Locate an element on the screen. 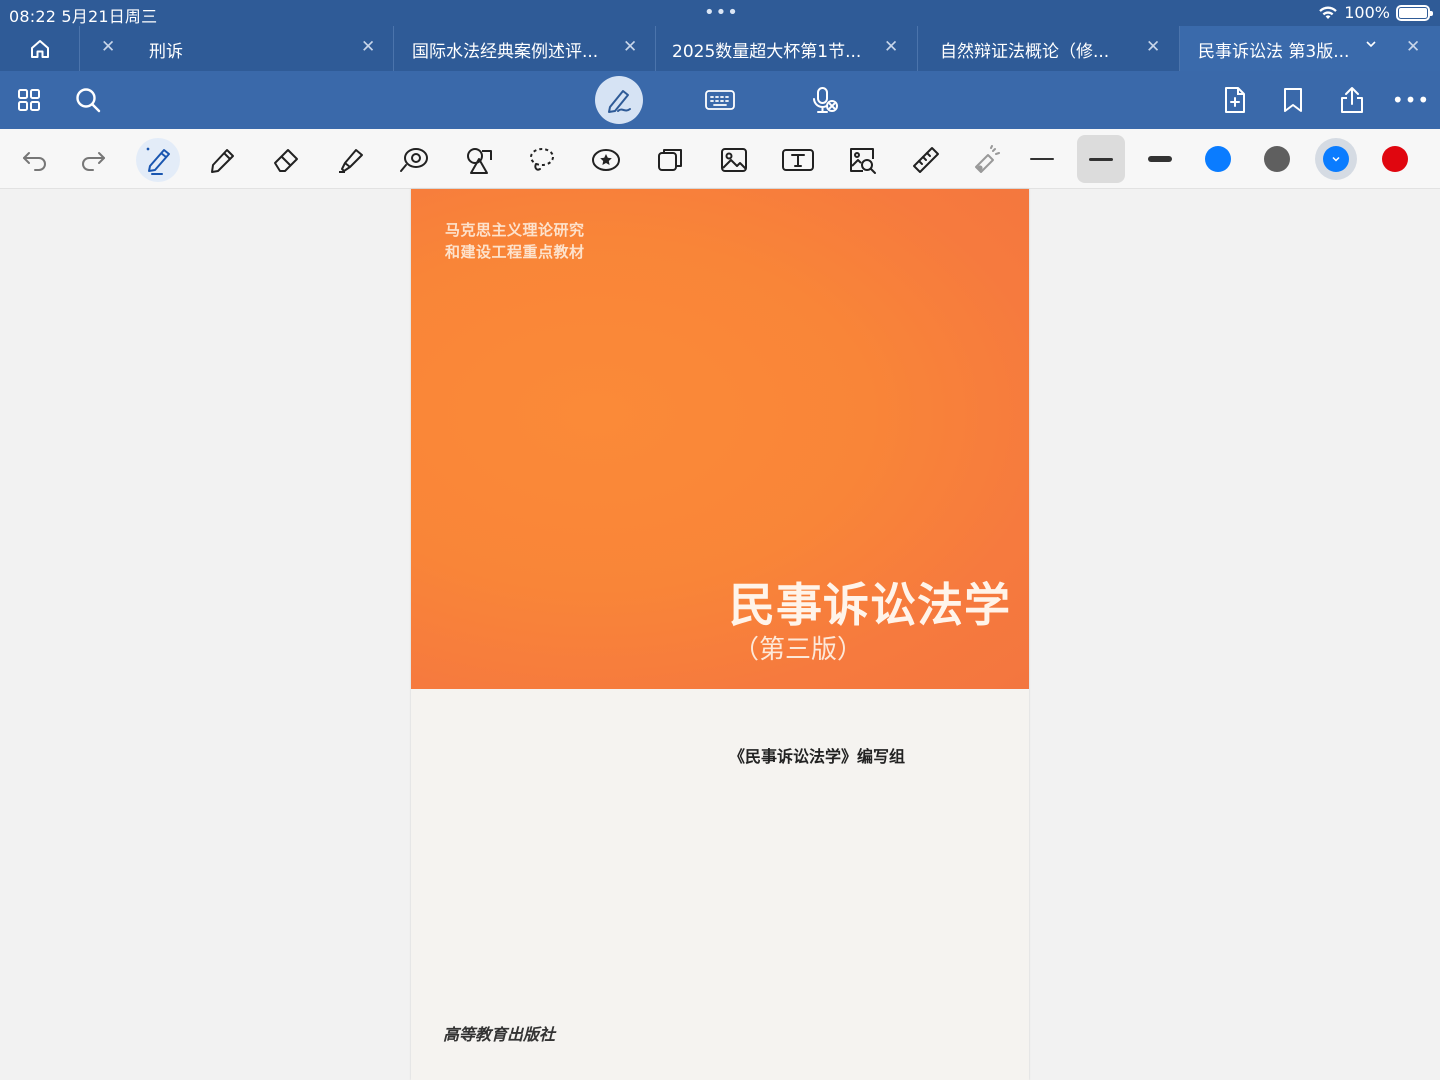 The width and height of the screenshot is (1440, 1080). highlighter-tool is located at coordinates (350, 160).